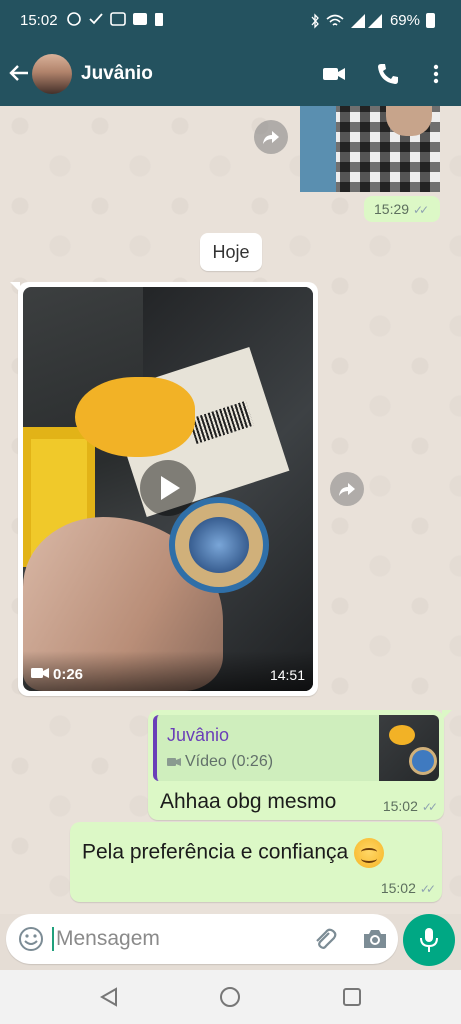 The height and width of the screenshot is (1024, 461). What do you see at coordinates (231, 252) in the screenshot?
I see `date-chip: Hoje` at bounding box center [231, 252].